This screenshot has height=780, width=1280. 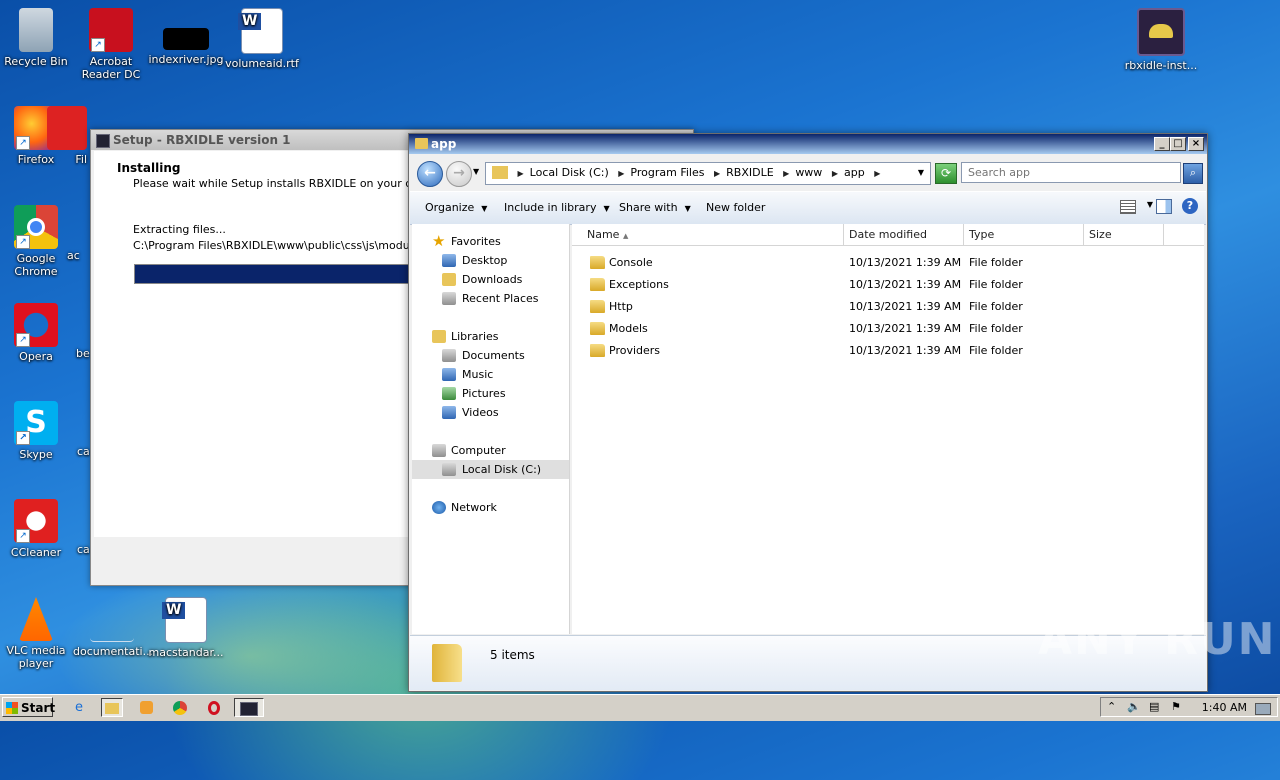 I want to click on help-icon: ?, so click(x=1190, y=206).